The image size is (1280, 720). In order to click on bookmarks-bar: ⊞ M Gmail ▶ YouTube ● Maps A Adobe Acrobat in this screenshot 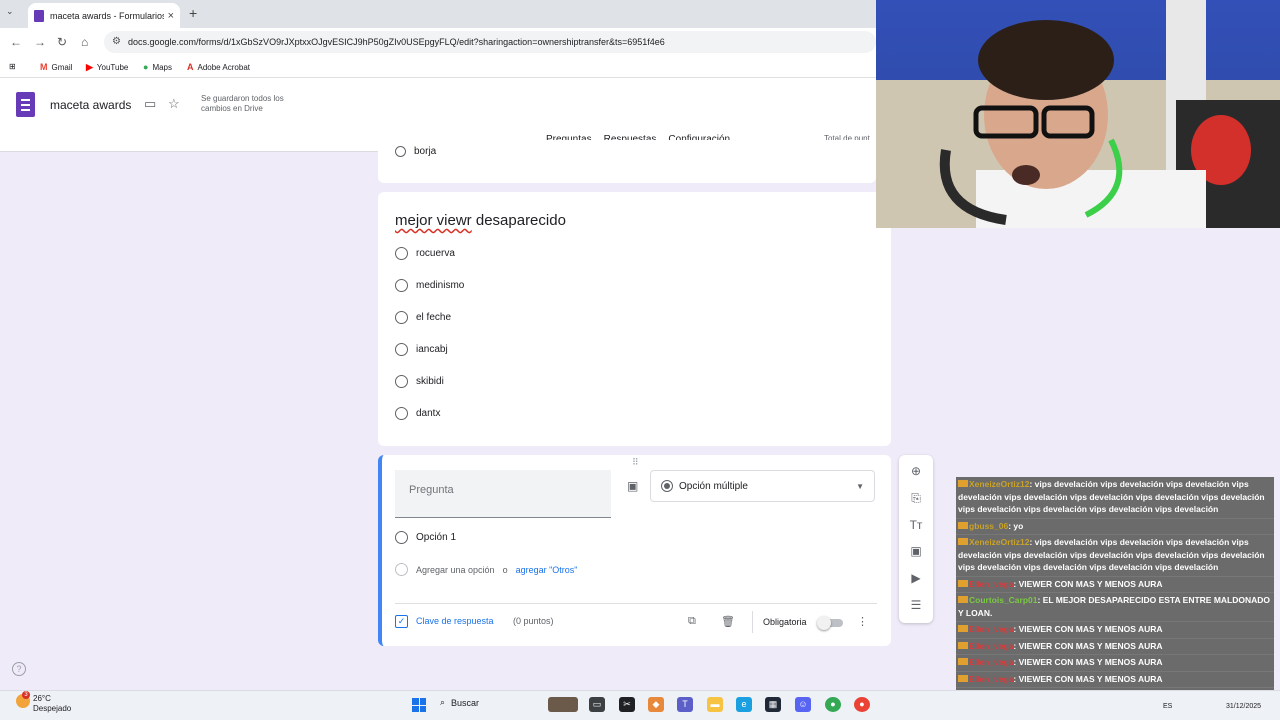, I will do `click(438, 67)`.